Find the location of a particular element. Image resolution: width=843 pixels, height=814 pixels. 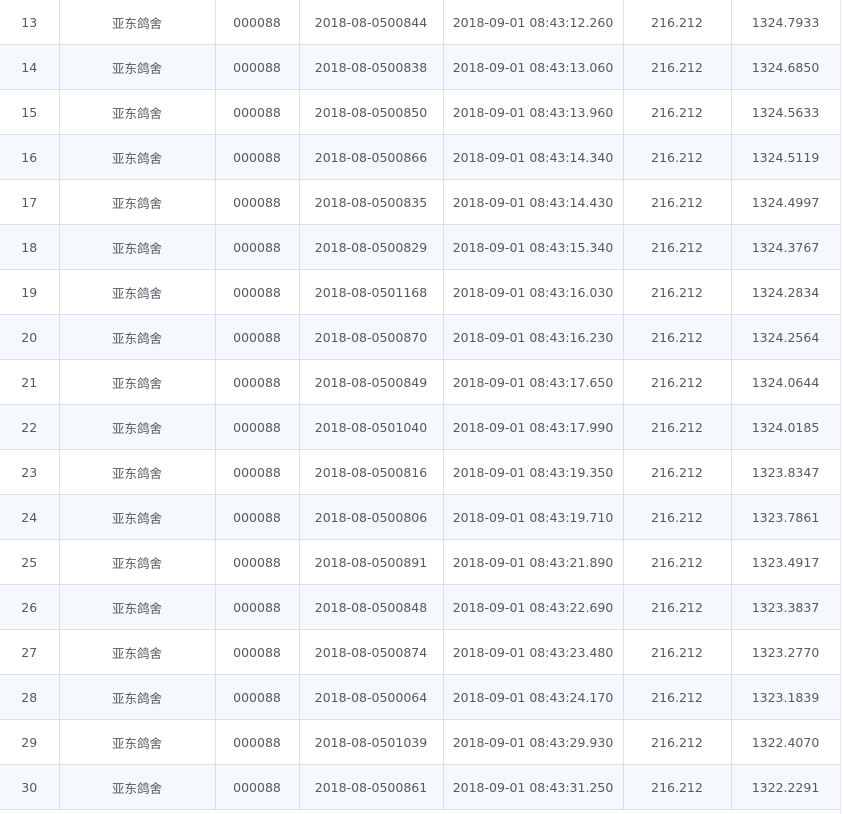

speed-cell: 1324.5633 is located at coordinates (786, 112).